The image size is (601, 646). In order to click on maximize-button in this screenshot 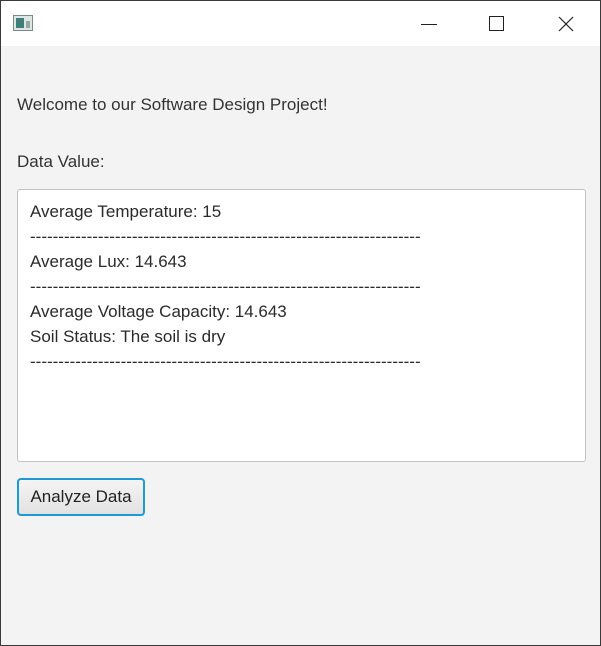, I will do `click(496, 23)`.